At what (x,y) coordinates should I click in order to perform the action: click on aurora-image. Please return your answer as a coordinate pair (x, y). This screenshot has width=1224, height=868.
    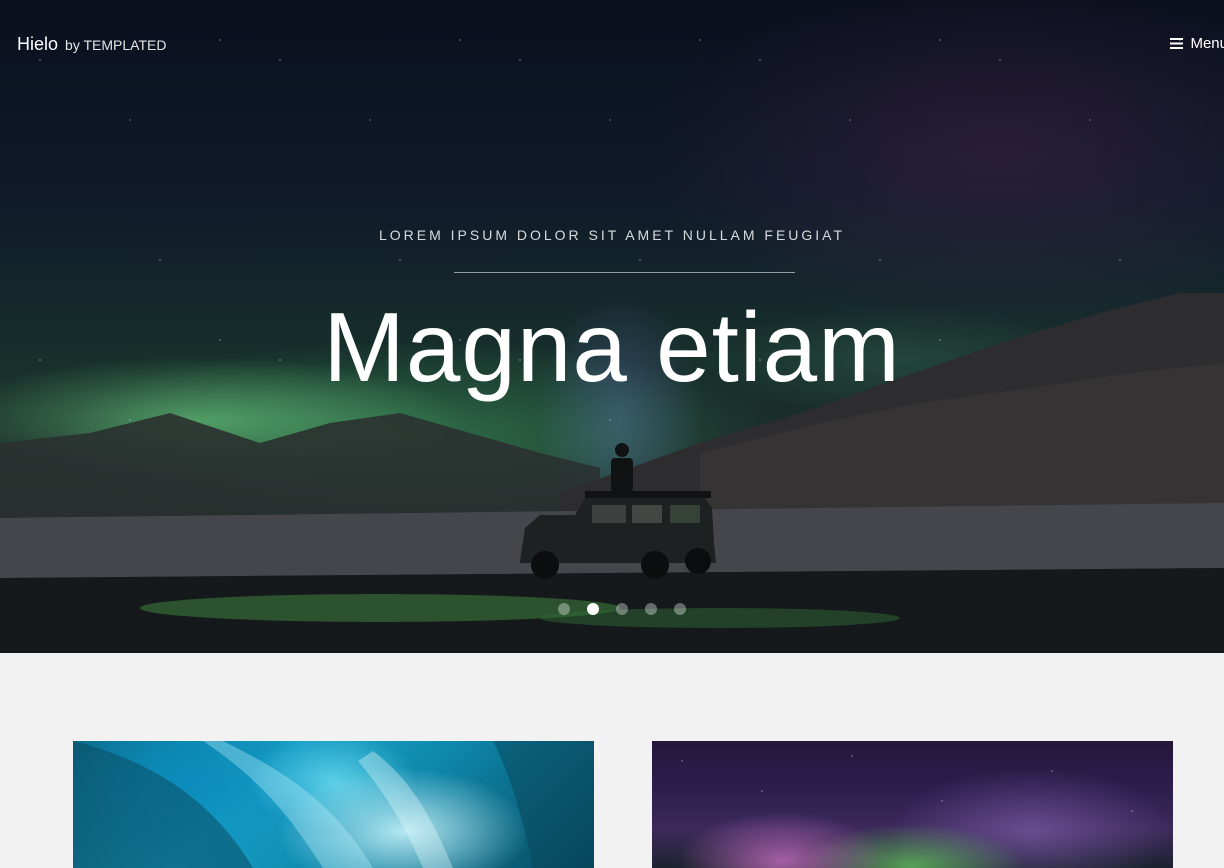
    Looking at the image, I should click on (912, 804).